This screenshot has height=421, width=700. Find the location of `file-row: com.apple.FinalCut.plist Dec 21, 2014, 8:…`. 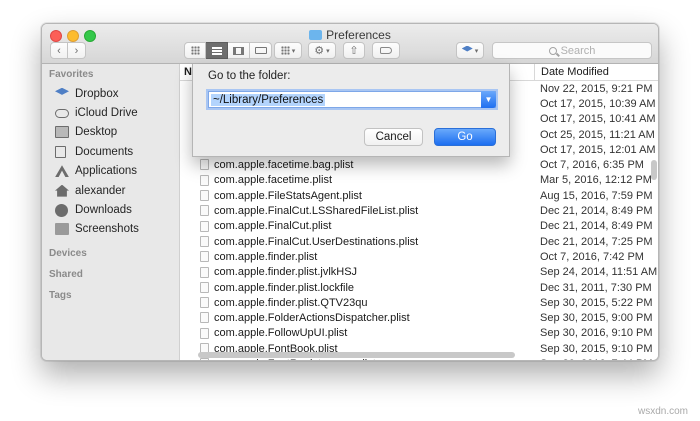

file-row: com.apple.FinalCut.plist Dec 21, 2014, 8:… is located at coordinates (419, 226).